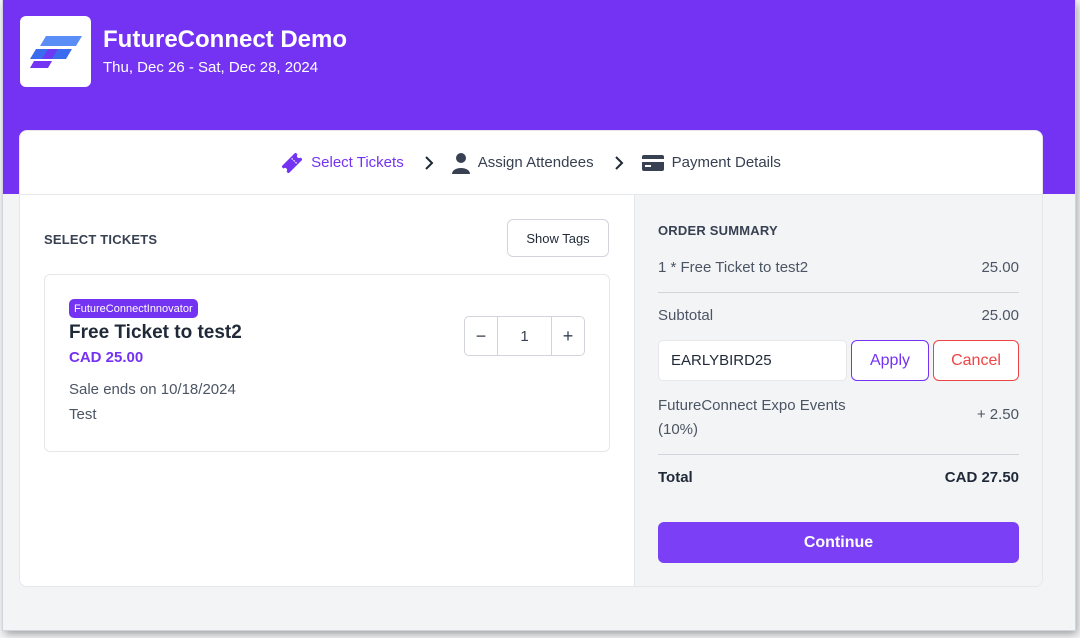 The width and height of the screenshot is (1080, 638). What do you see at coordinates (890, 360) in the screenshot?
I see `apply-promo-button: Apply` at bounding box center [890, 360].